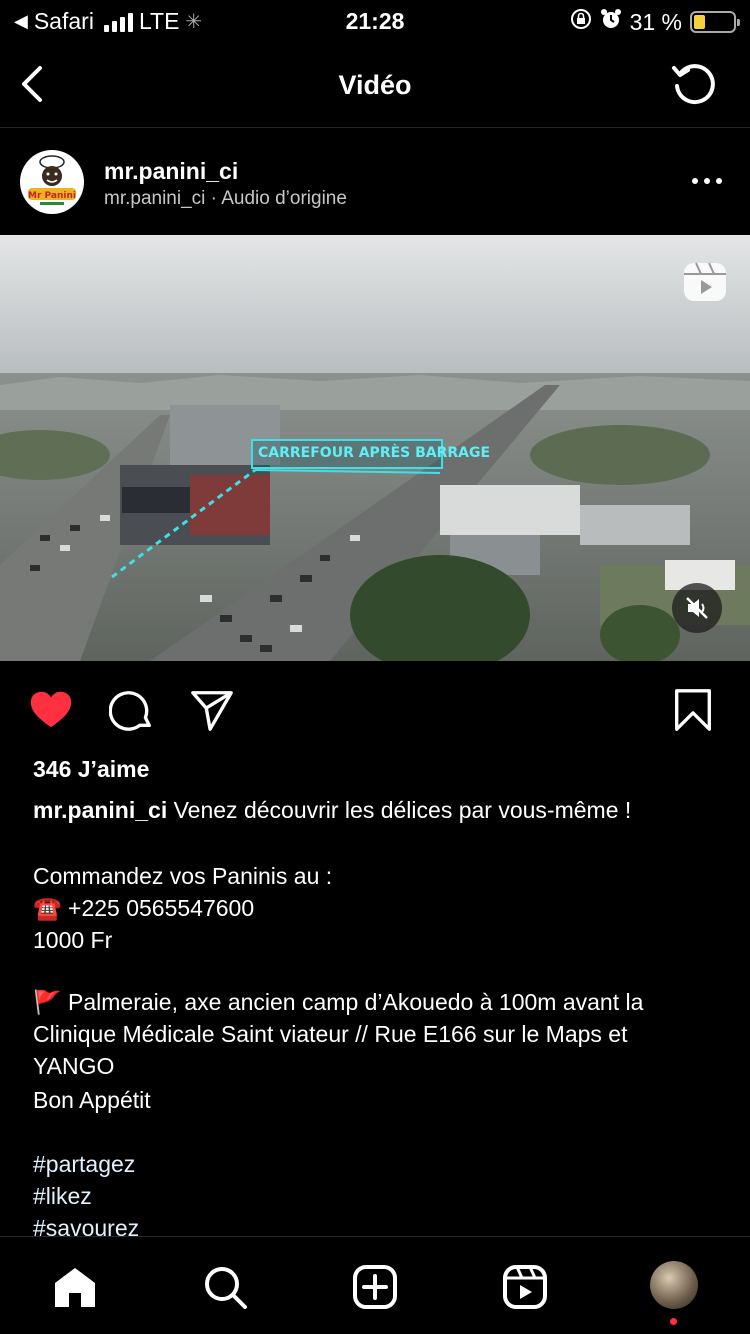 This screenshot has width=750, height=1334. Describe the element at coordinates (525, 1287) in the screenshot. I see `reels-tab-icon` at that location.